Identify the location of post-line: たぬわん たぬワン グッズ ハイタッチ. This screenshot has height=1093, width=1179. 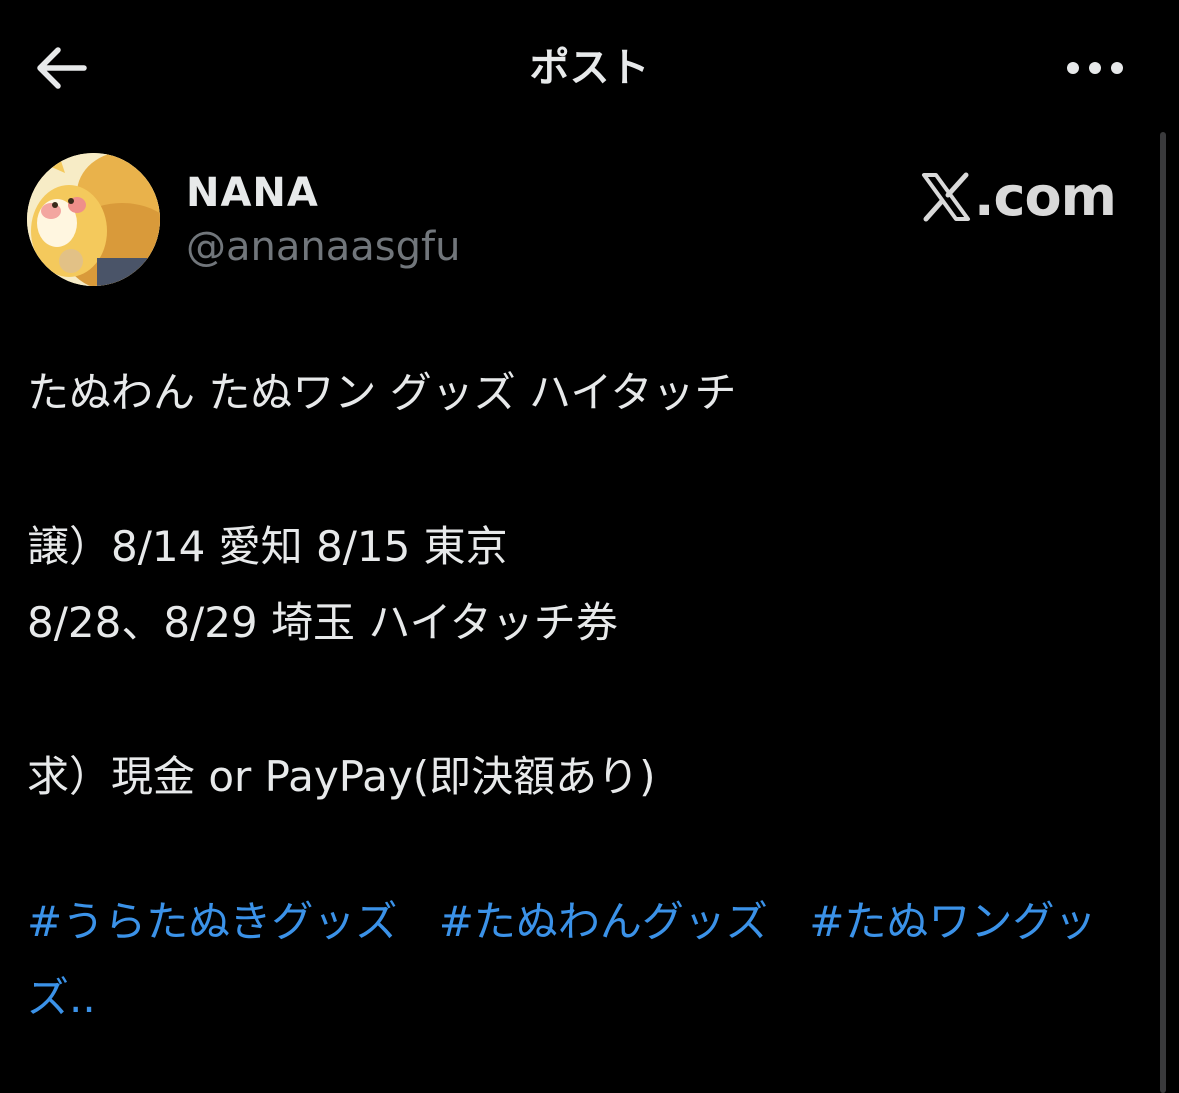
(382, 392).